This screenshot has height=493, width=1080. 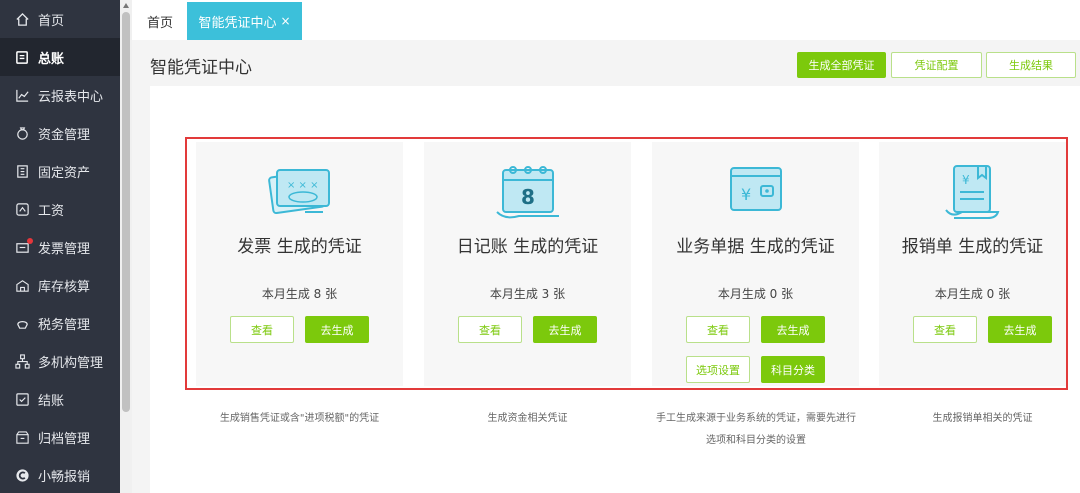 I want to click on description-line: 生成资金相关凭证, so click(x=527, y=418).